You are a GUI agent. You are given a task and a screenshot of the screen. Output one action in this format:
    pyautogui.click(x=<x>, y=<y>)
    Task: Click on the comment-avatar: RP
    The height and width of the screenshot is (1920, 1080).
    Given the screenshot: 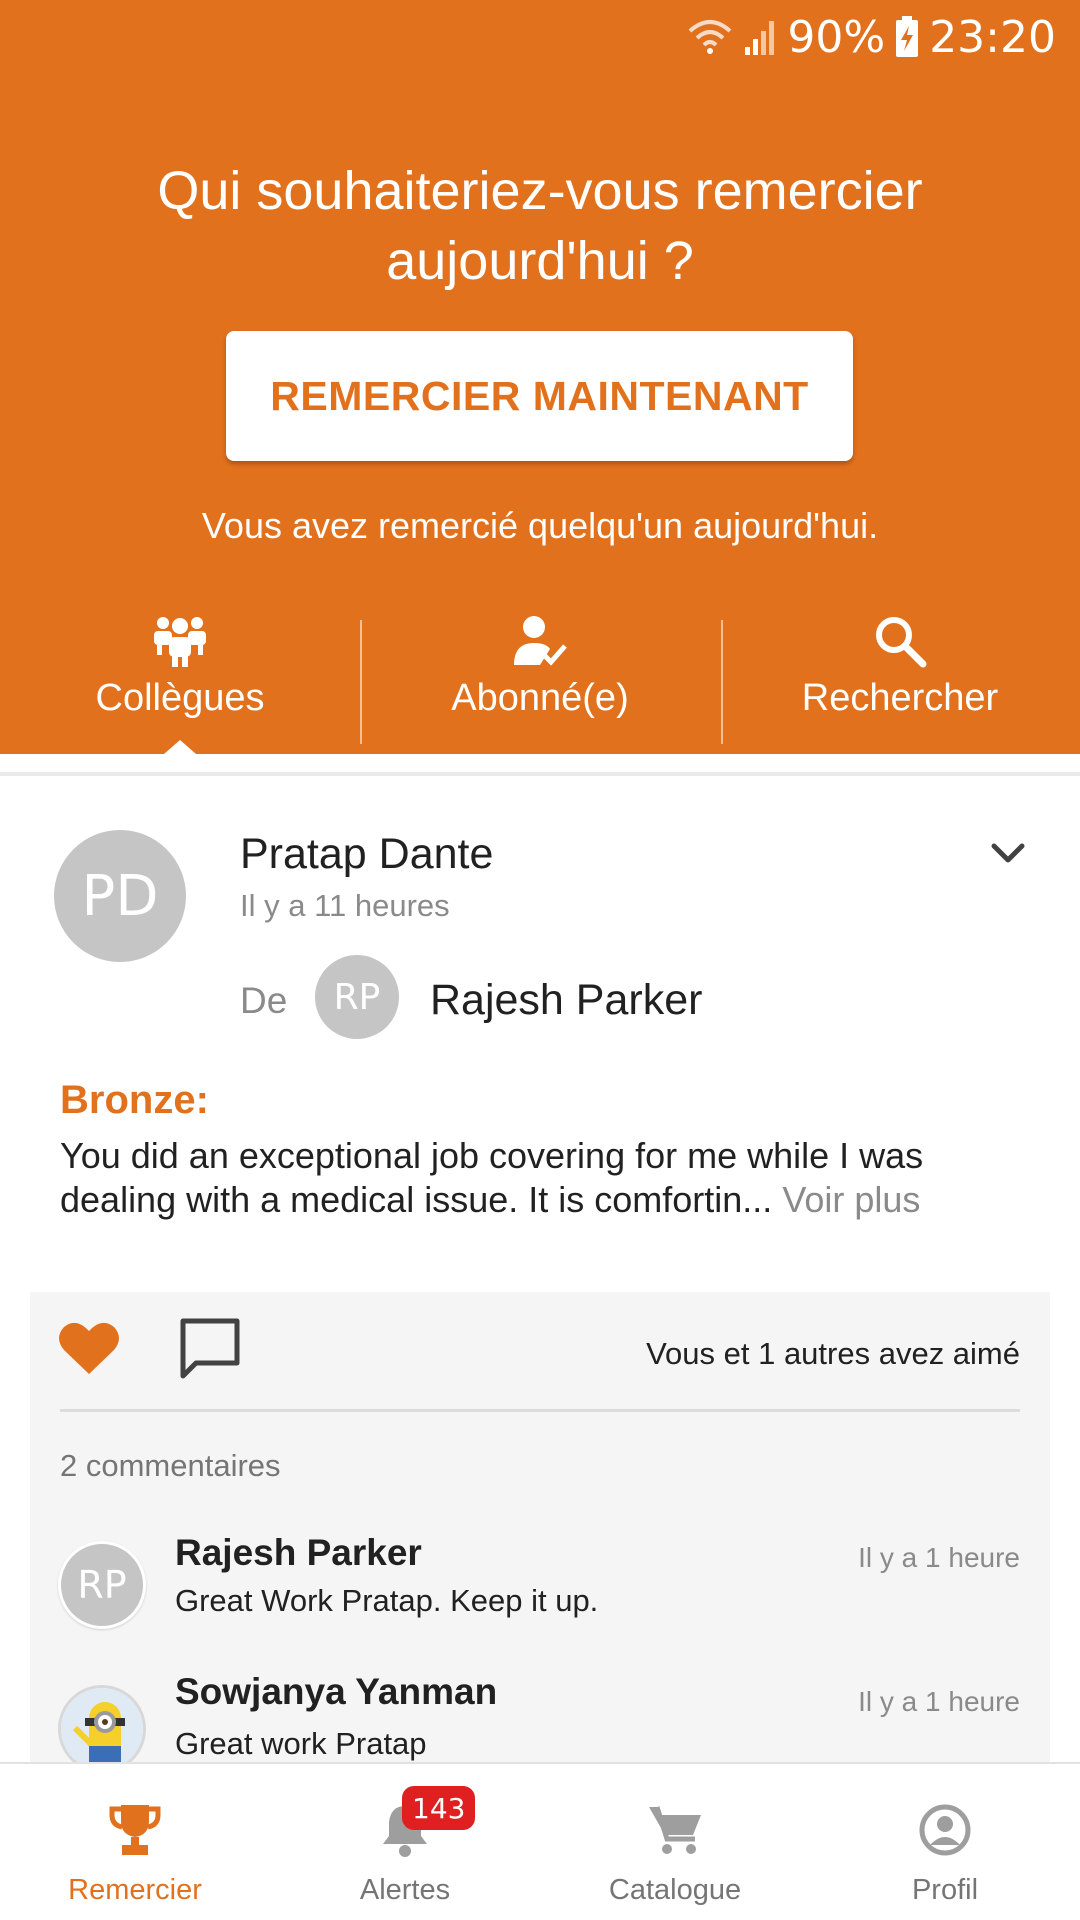 What is the action you would take?
    pyautogui.click(x=102, y=1585)
    